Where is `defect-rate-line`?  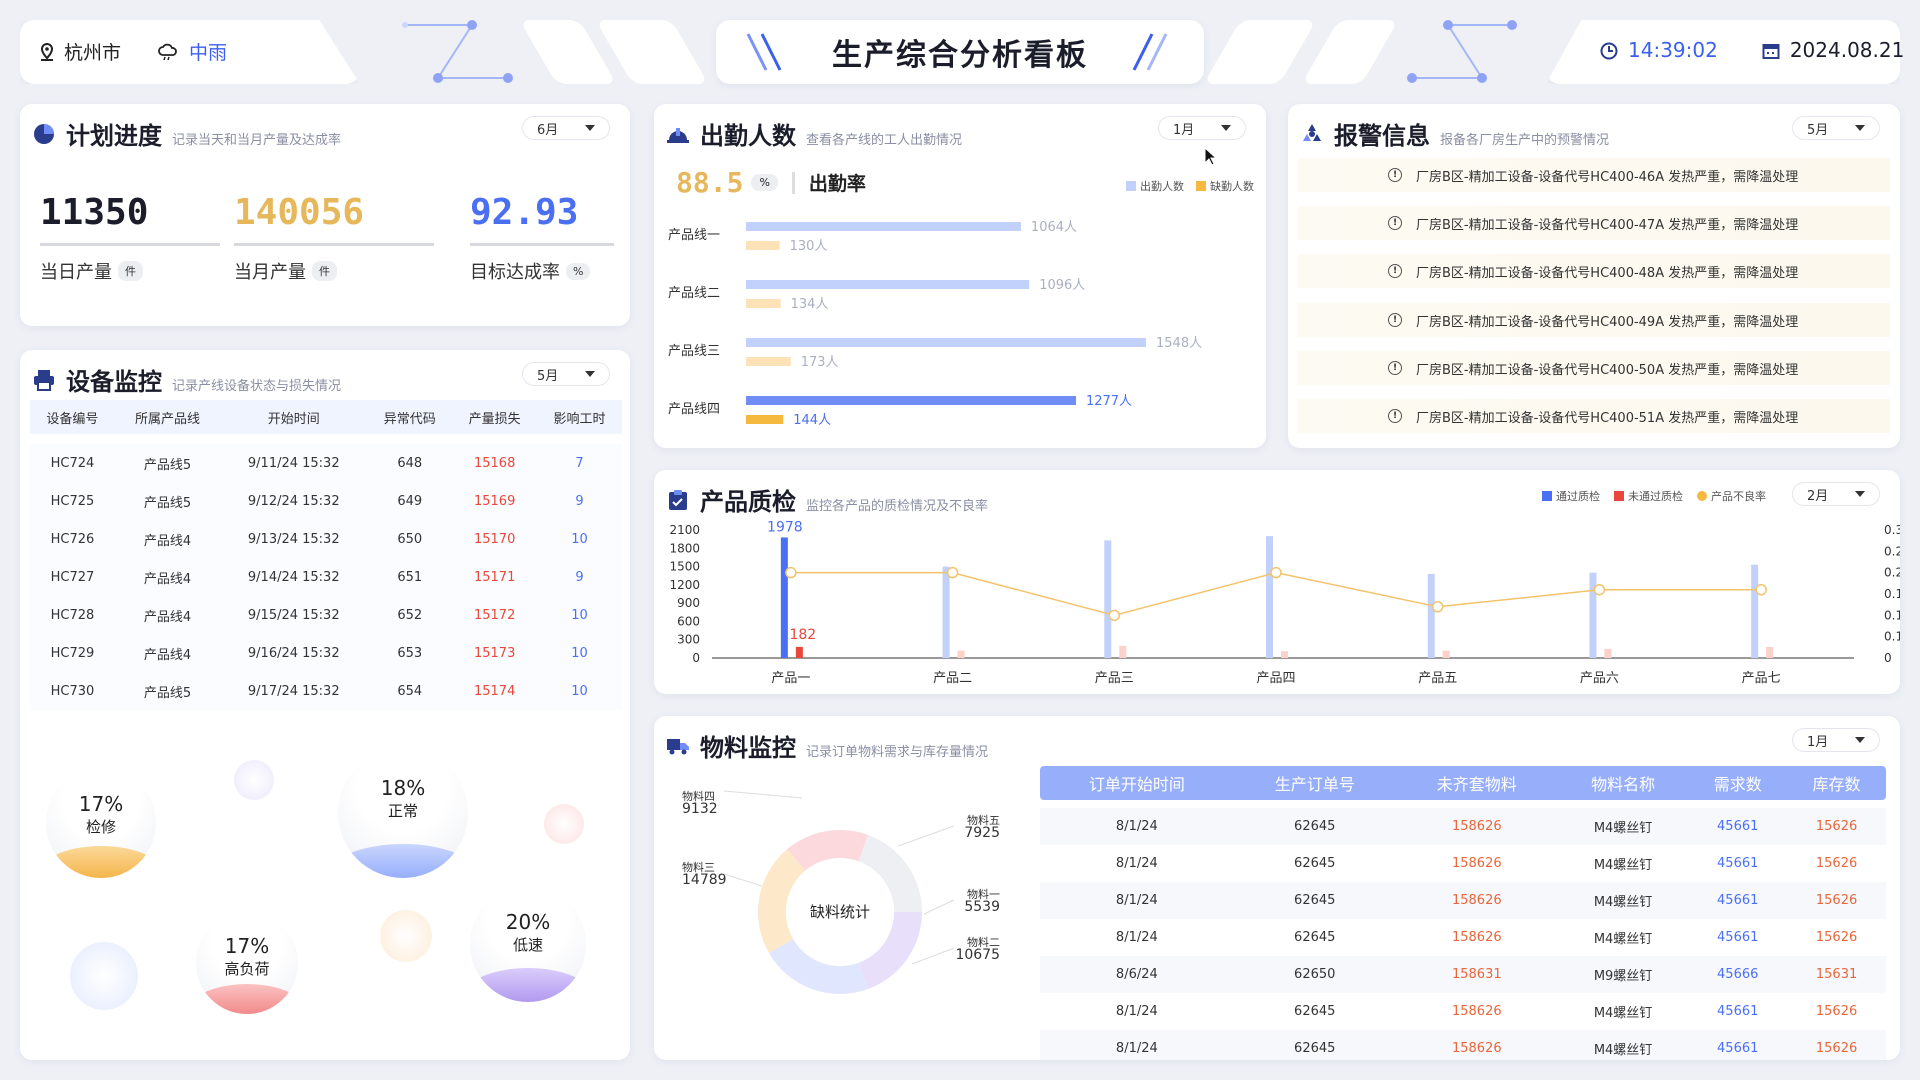
defect-rate-line is located at coordinates (1276, 594).